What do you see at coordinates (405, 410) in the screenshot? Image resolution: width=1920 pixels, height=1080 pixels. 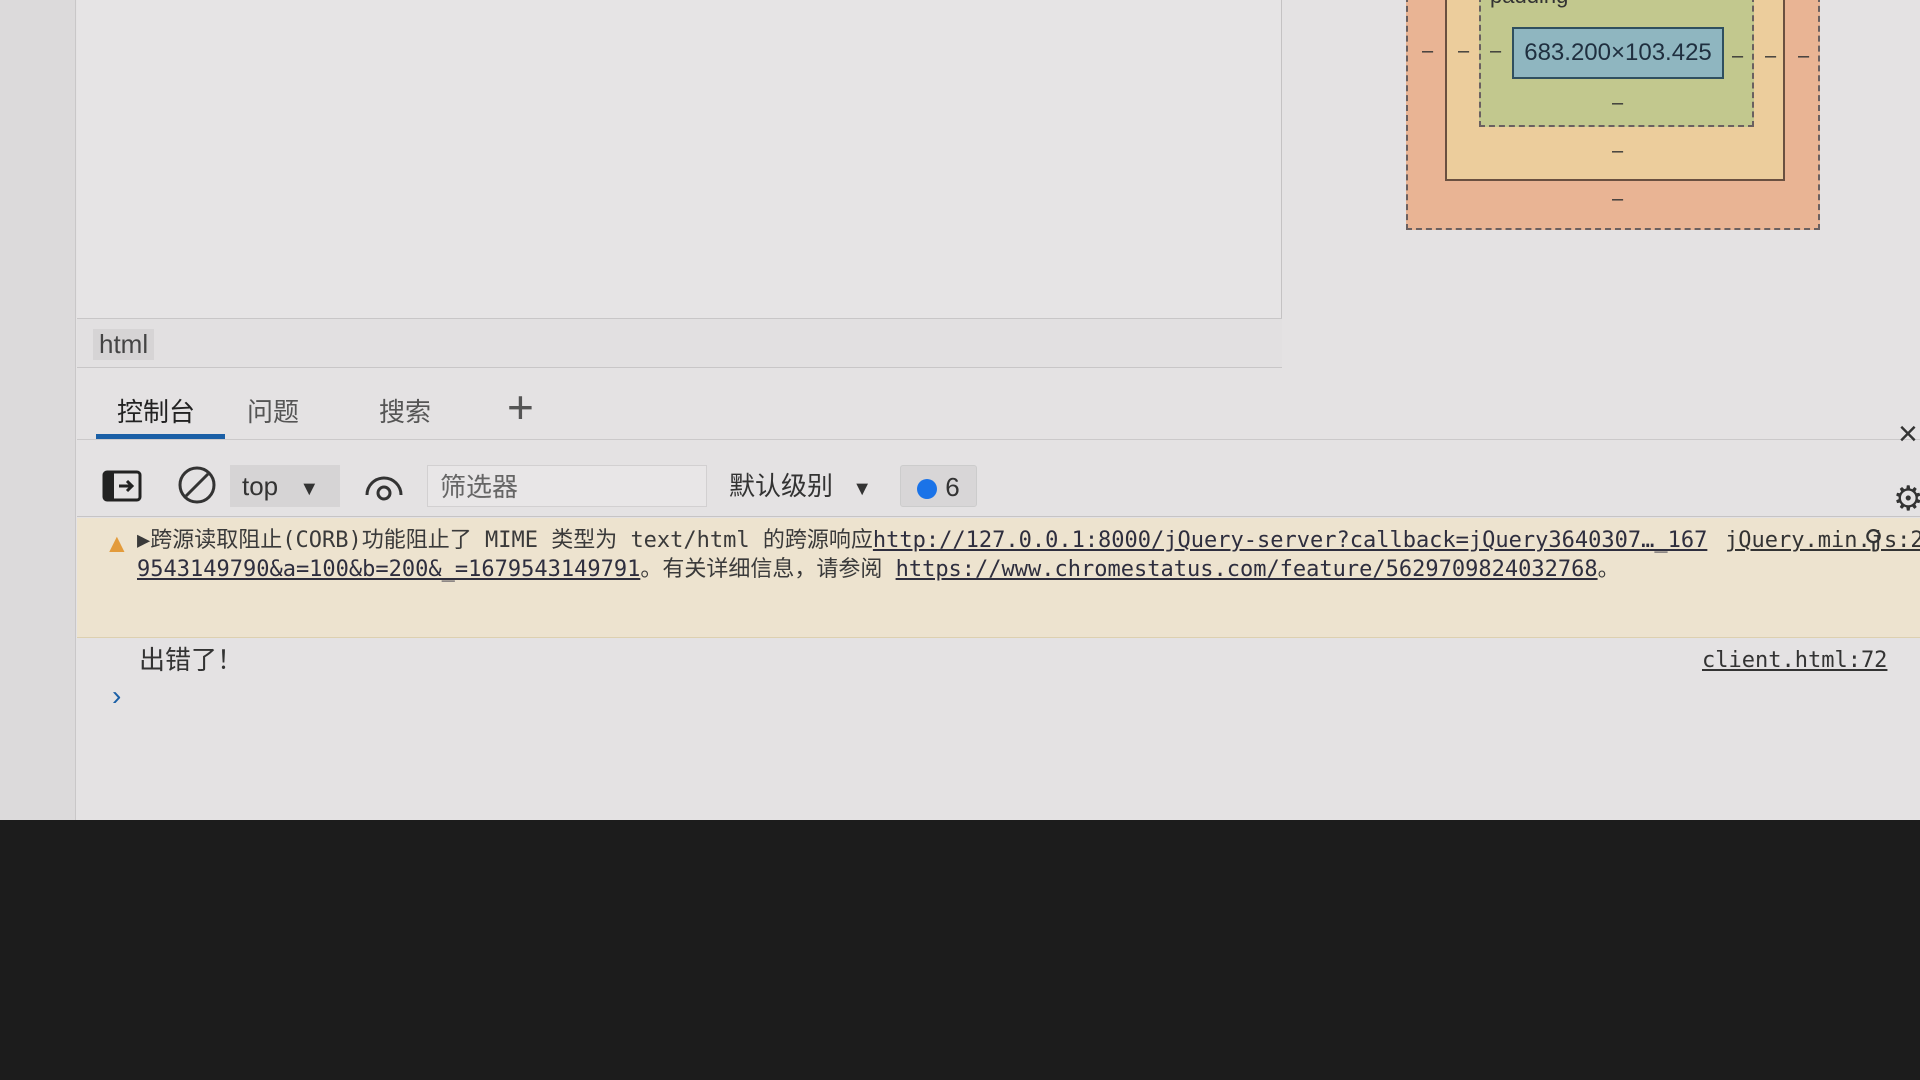 I see `tab-search: 搜索` at bounding box center [405, 410].